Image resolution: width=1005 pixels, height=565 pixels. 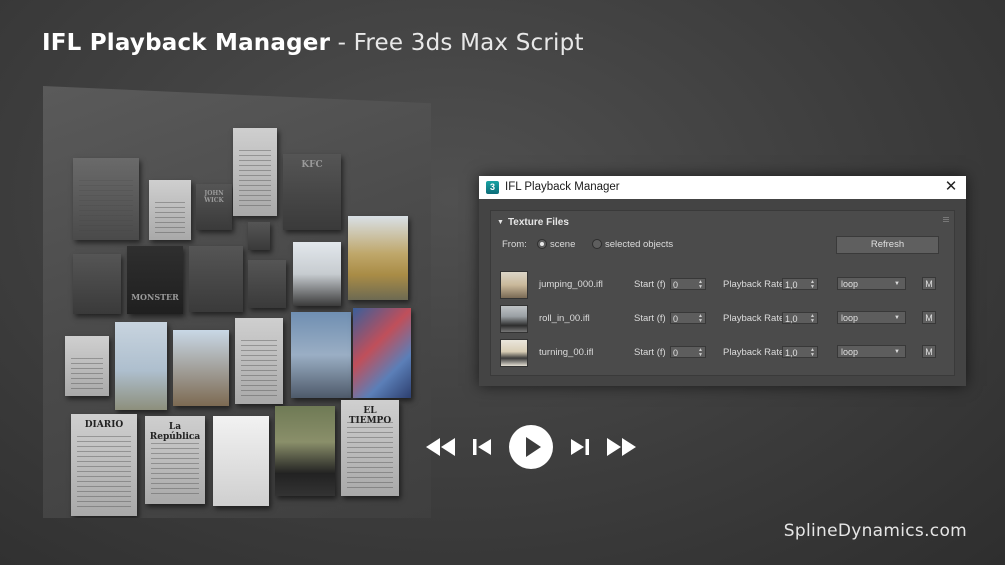 I want to click on radio-scene, so click(x=542, y=244).